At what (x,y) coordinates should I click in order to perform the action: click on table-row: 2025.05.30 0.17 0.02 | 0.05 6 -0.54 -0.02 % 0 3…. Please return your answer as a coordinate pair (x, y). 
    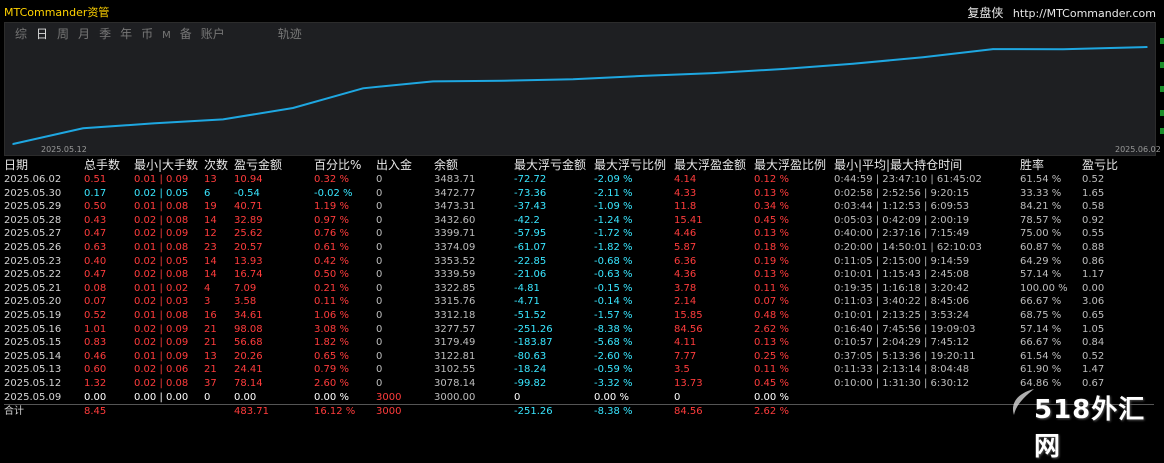
    Looking at the image, I should click on (579, 194).